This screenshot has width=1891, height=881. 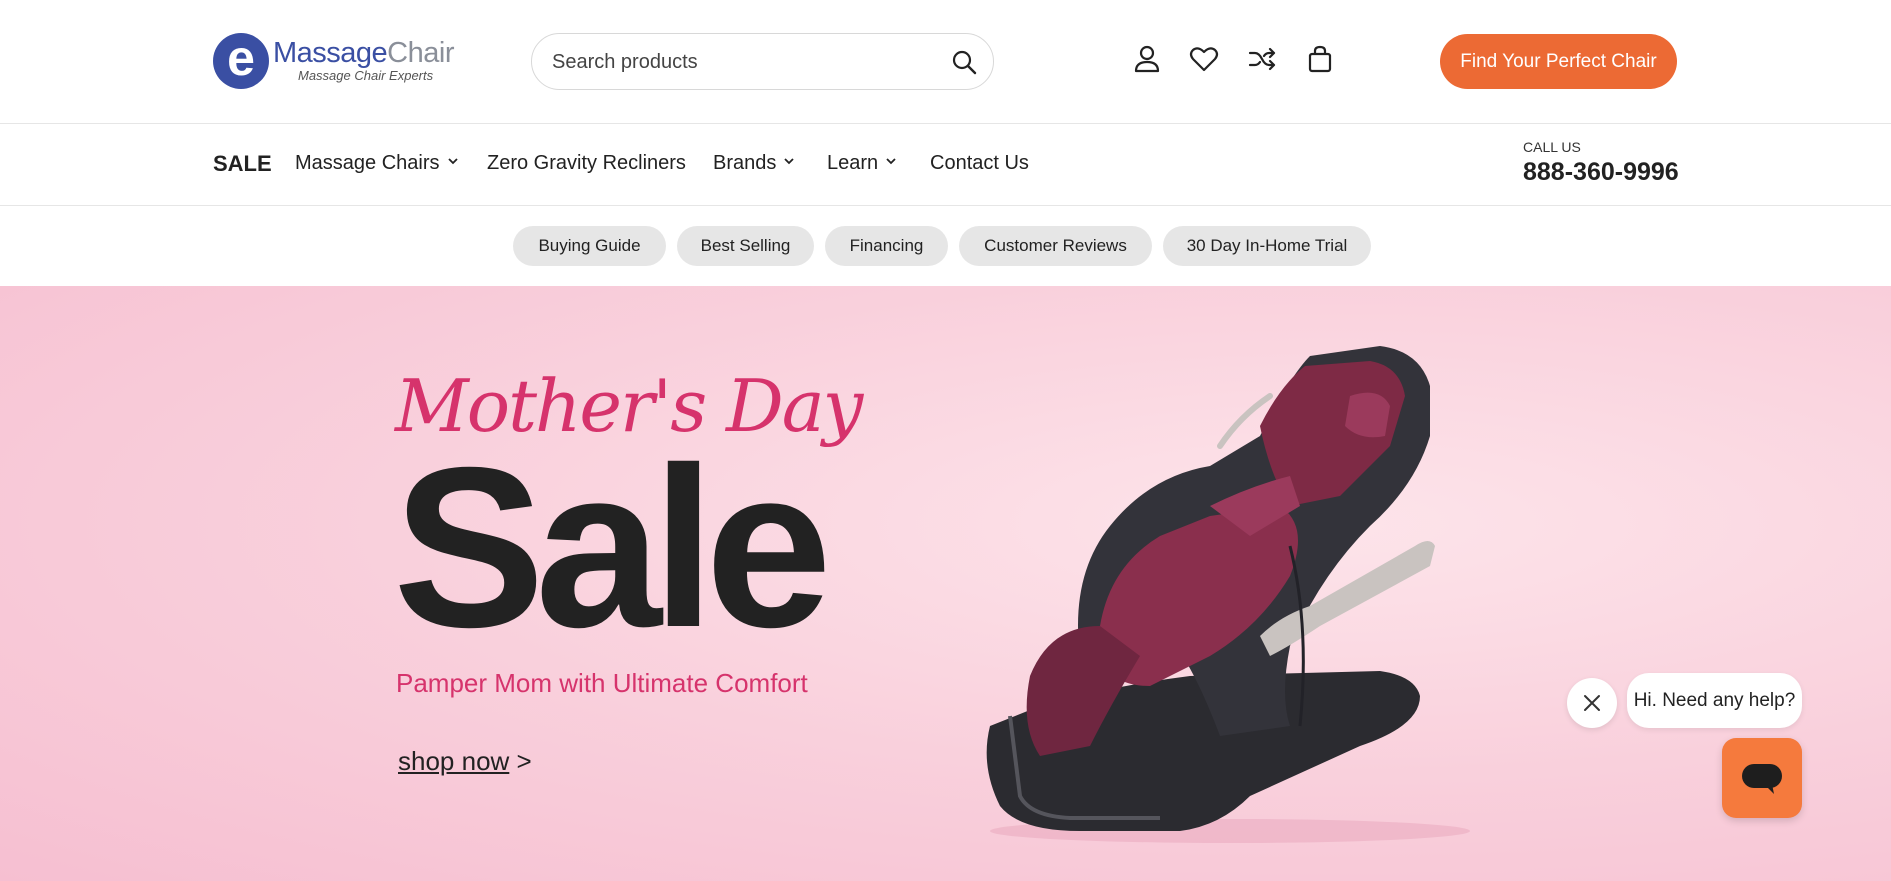 I want to click on compare-icon, so click(x=1262, y=59).